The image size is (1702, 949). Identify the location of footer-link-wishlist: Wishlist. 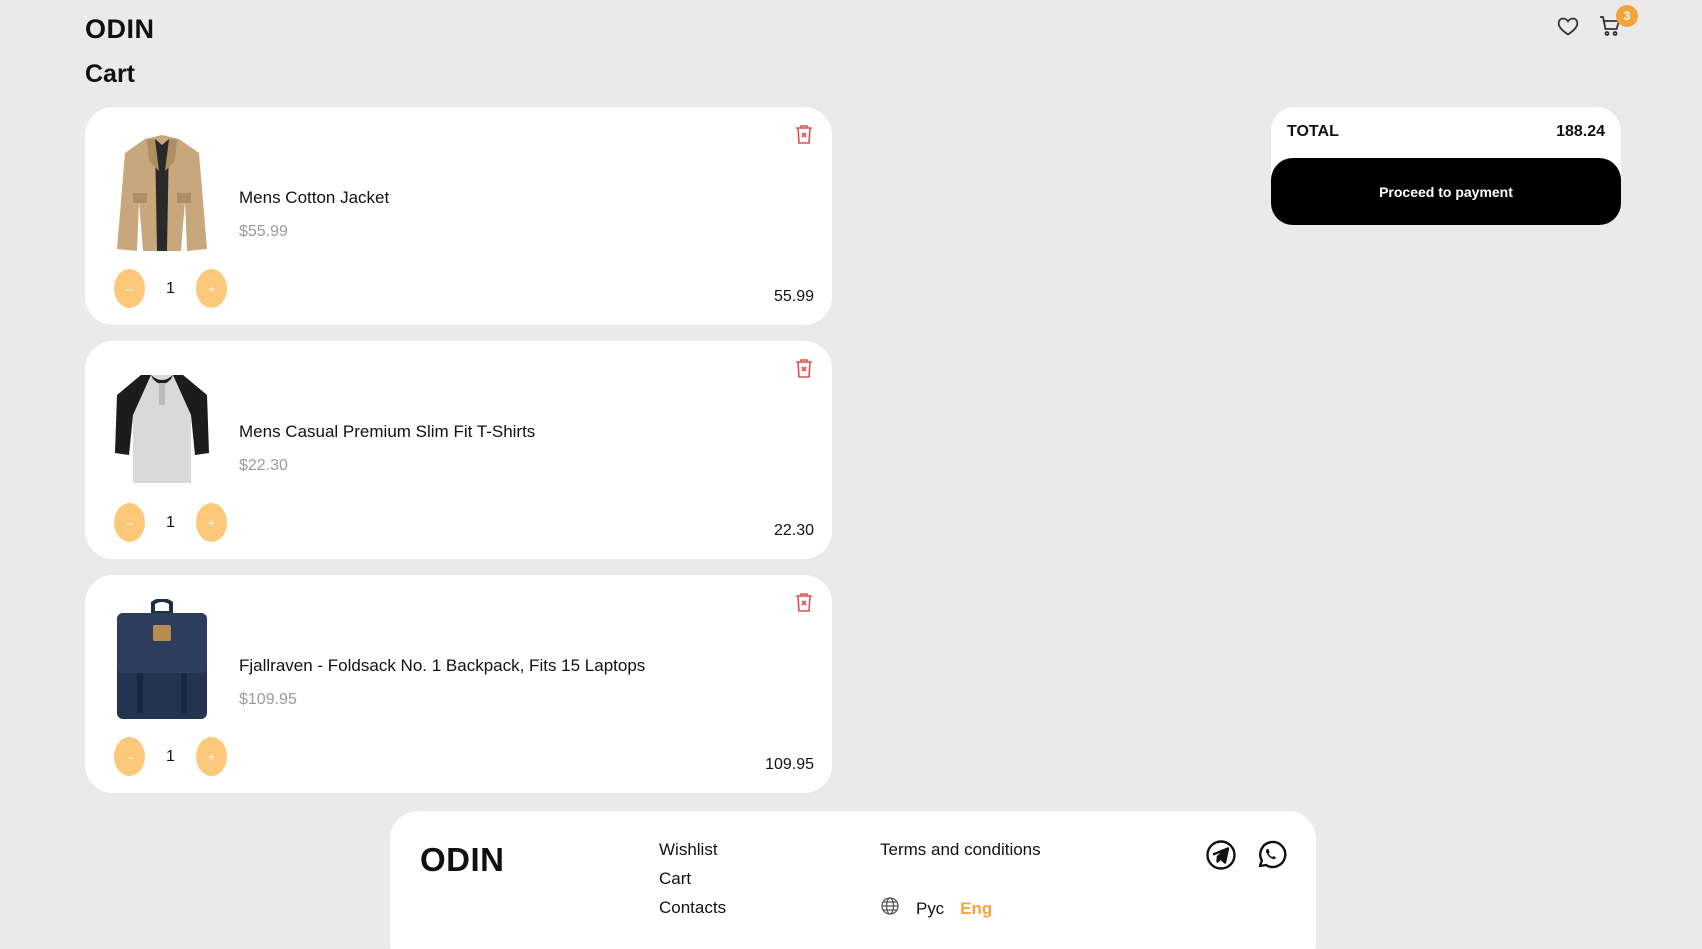
(692, 849).